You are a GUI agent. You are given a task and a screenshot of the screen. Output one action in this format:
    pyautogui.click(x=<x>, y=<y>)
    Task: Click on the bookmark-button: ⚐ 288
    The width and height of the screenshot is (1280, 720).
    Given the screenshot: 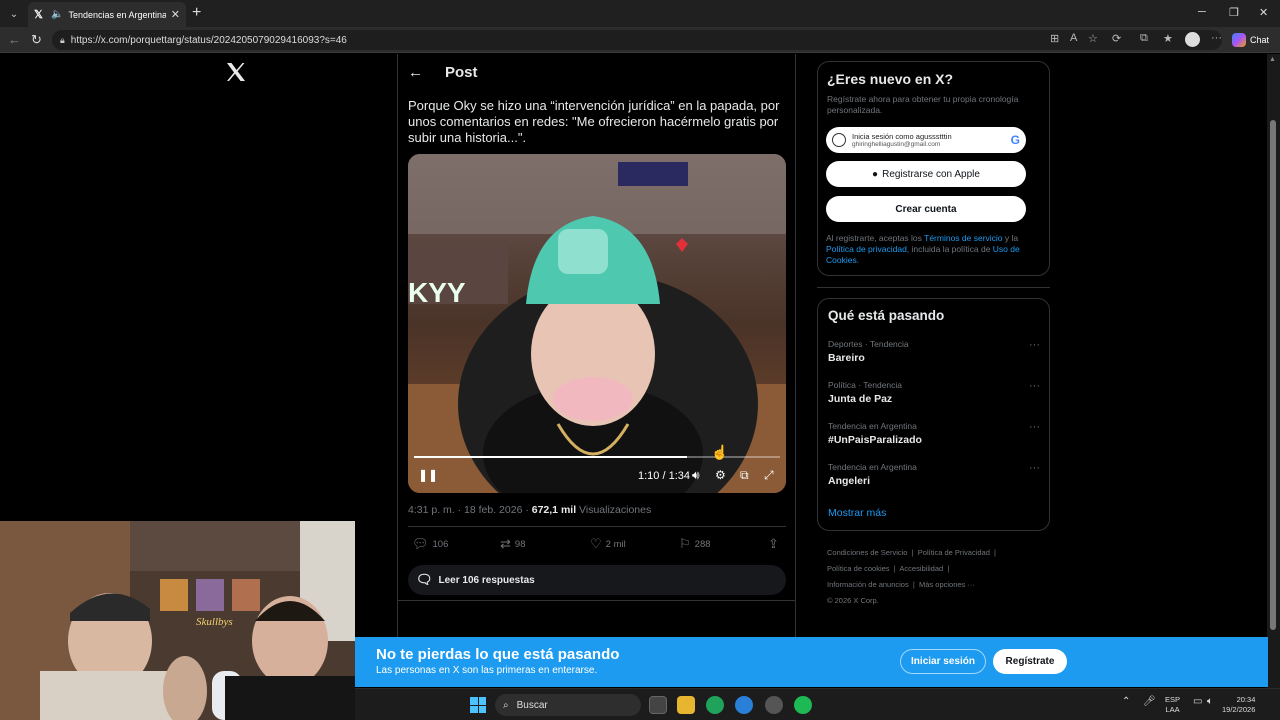 What is the action you would take?
    pyautogui.click(x=695, y=544)
    